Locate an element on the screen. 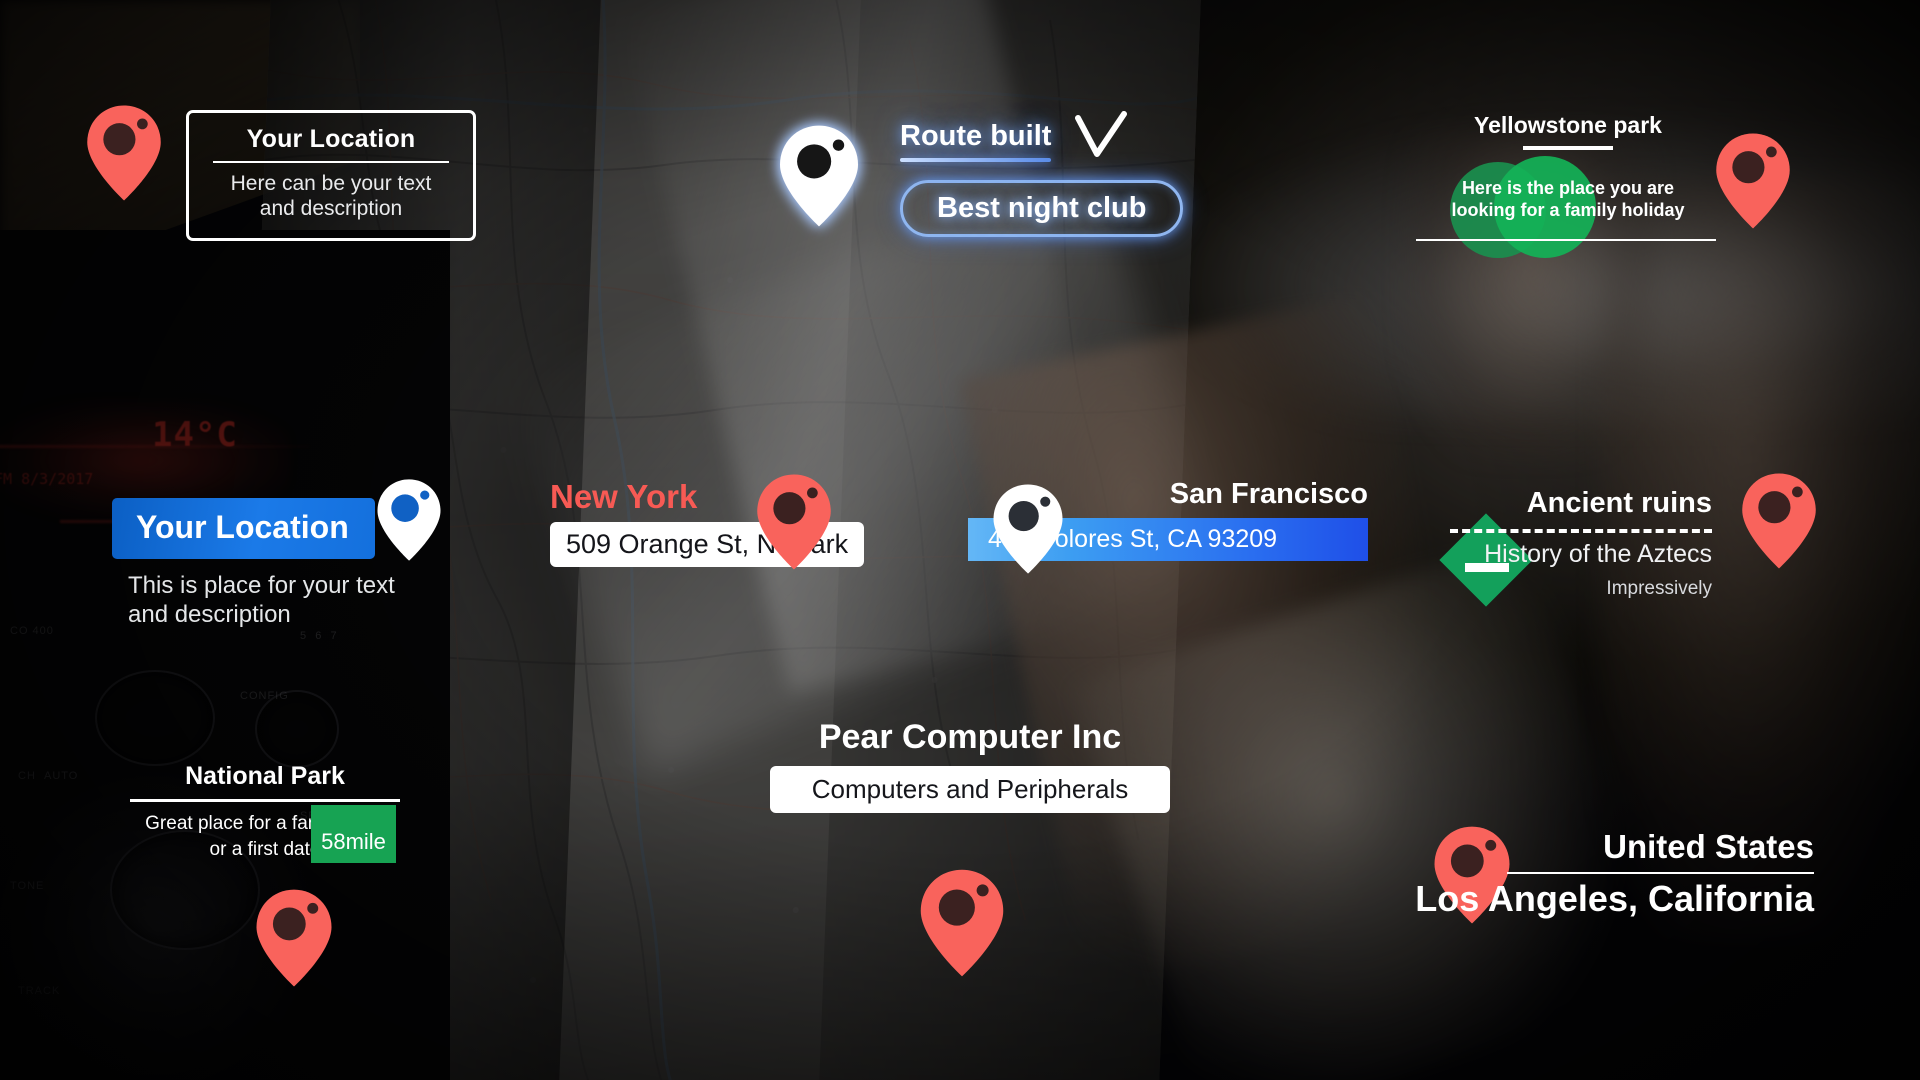 The width and height of the screenshot is (1920, 1080). best-night-club-label: Best night club is located at coordinates (1042, 208).